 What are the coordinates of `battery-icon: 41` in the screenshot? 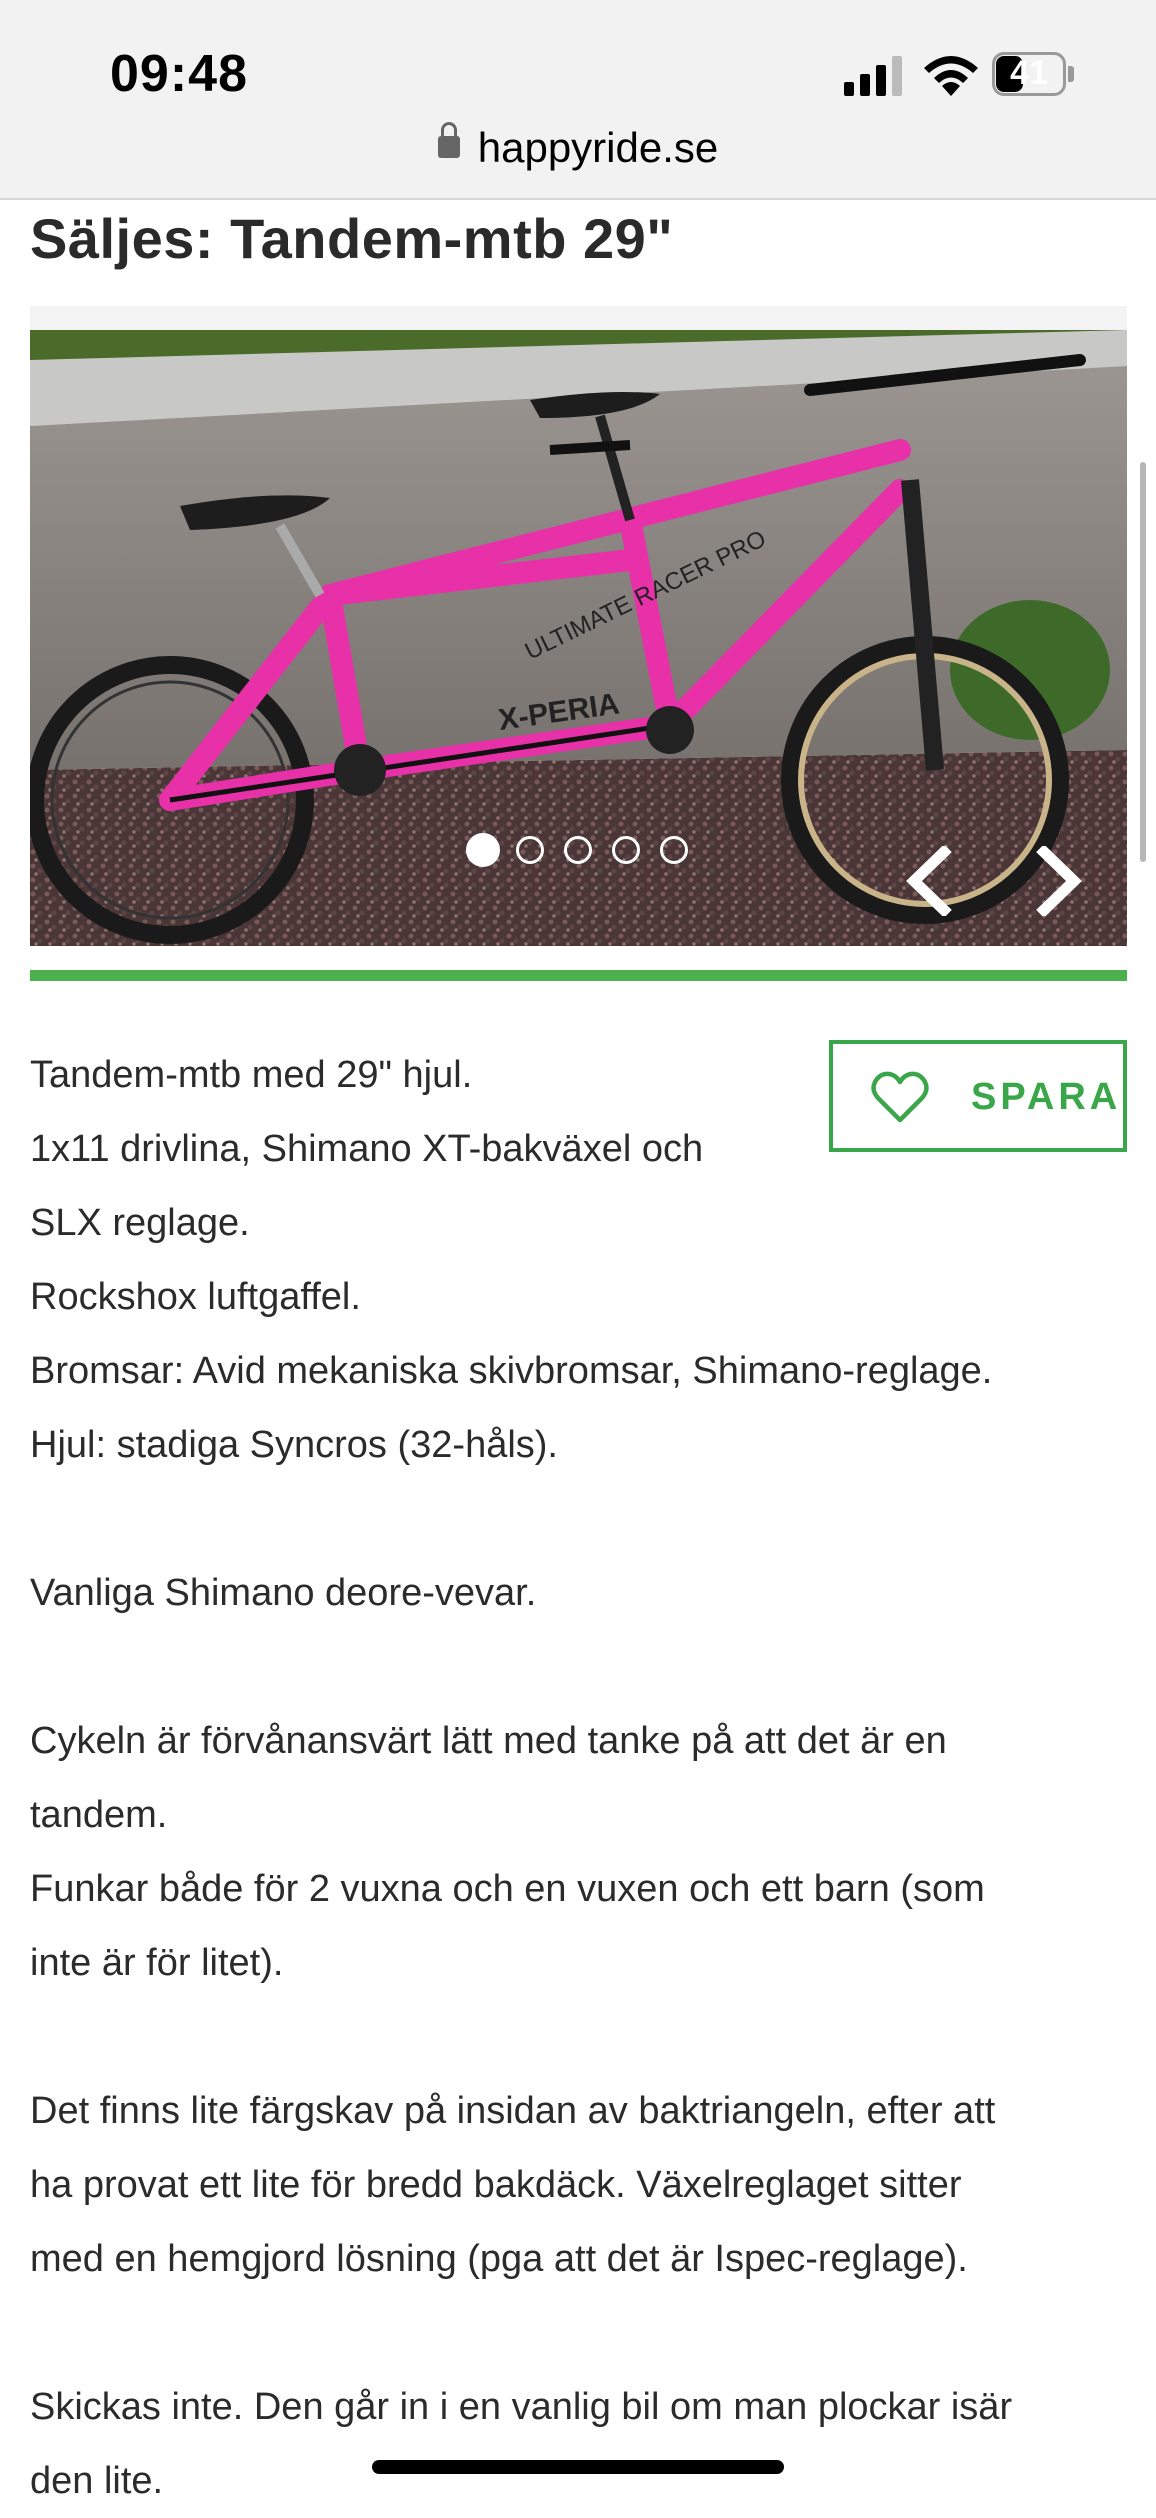 It's located at (1035, 75).